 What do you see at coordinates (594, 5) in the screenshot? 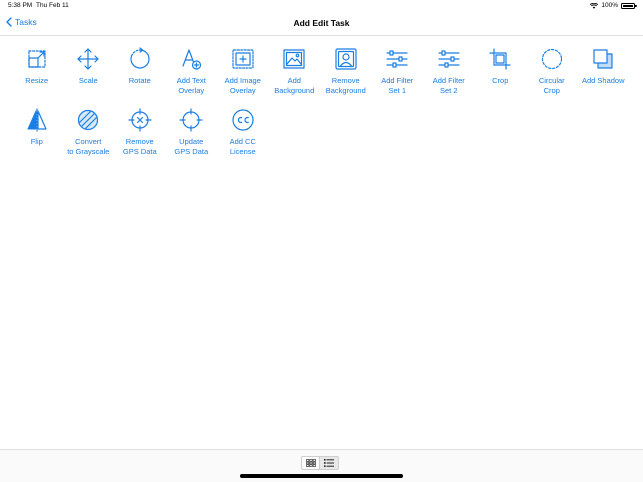
I see `wifi-icon` at bounding box center [594, 5].